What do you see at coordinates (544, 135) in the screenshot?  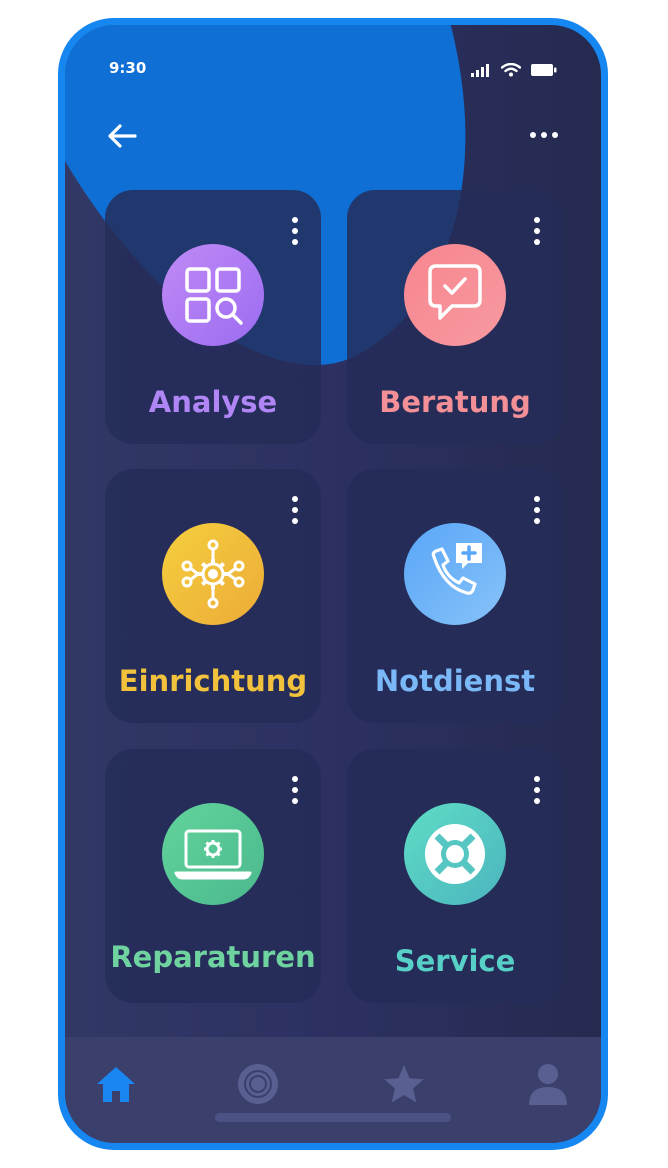 I see `more-horizontal-icon` at bounding box center [544, 135].